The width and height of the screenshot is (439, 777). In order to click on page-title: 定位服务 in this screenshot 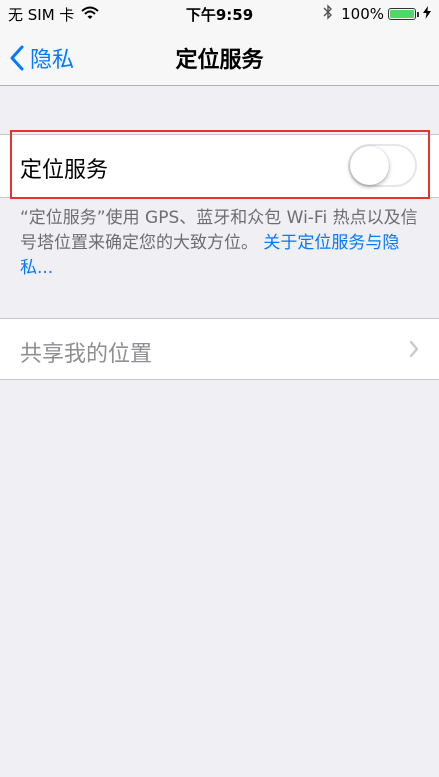, I will do `click(219, 60)`.